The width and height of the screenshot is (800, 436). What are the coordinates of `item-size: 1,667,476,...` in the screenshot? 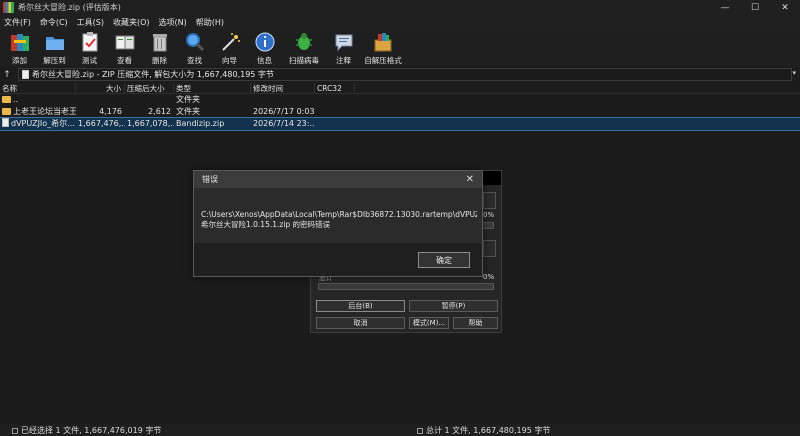 It's located at (101, 123).